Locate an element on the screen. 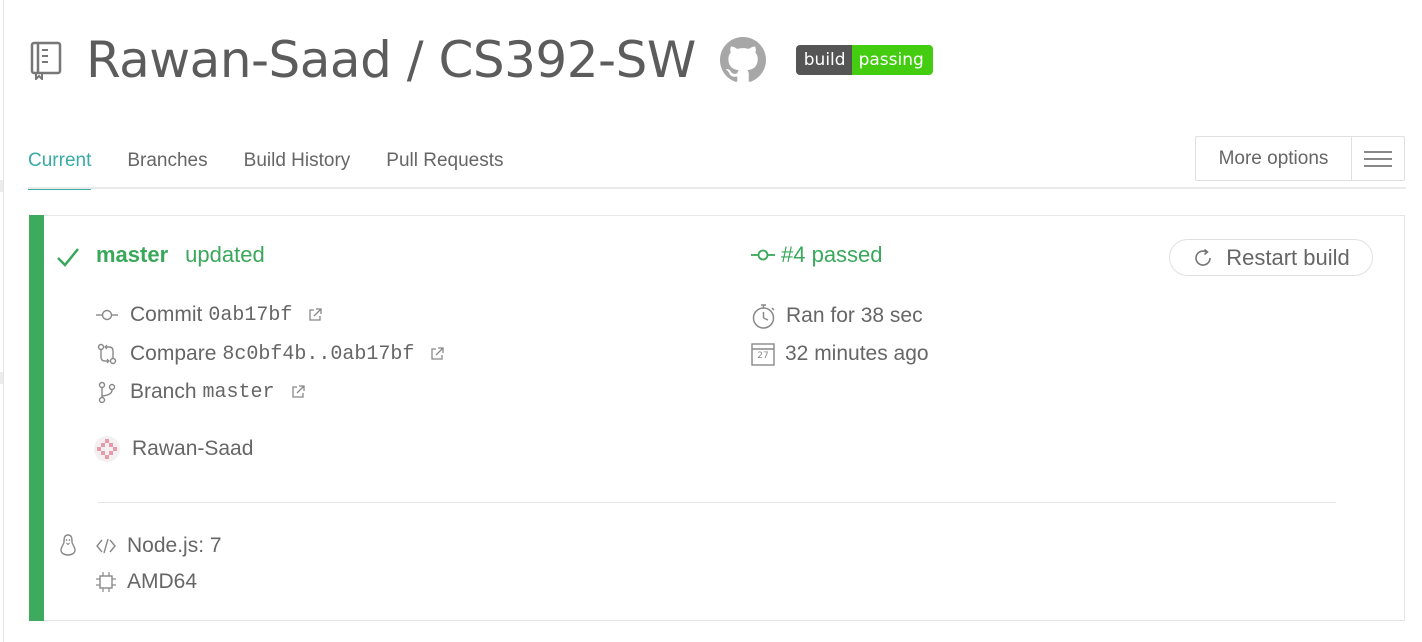  tabs-divider is located at coordinates (717, 188).